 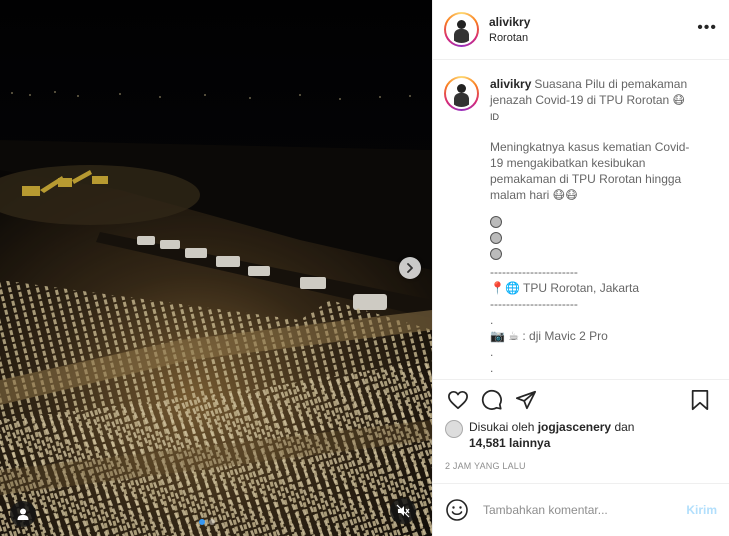 I want to click on caption-body-line: 19 mengakibatkan kesibukan, so click(x=568, y=163).